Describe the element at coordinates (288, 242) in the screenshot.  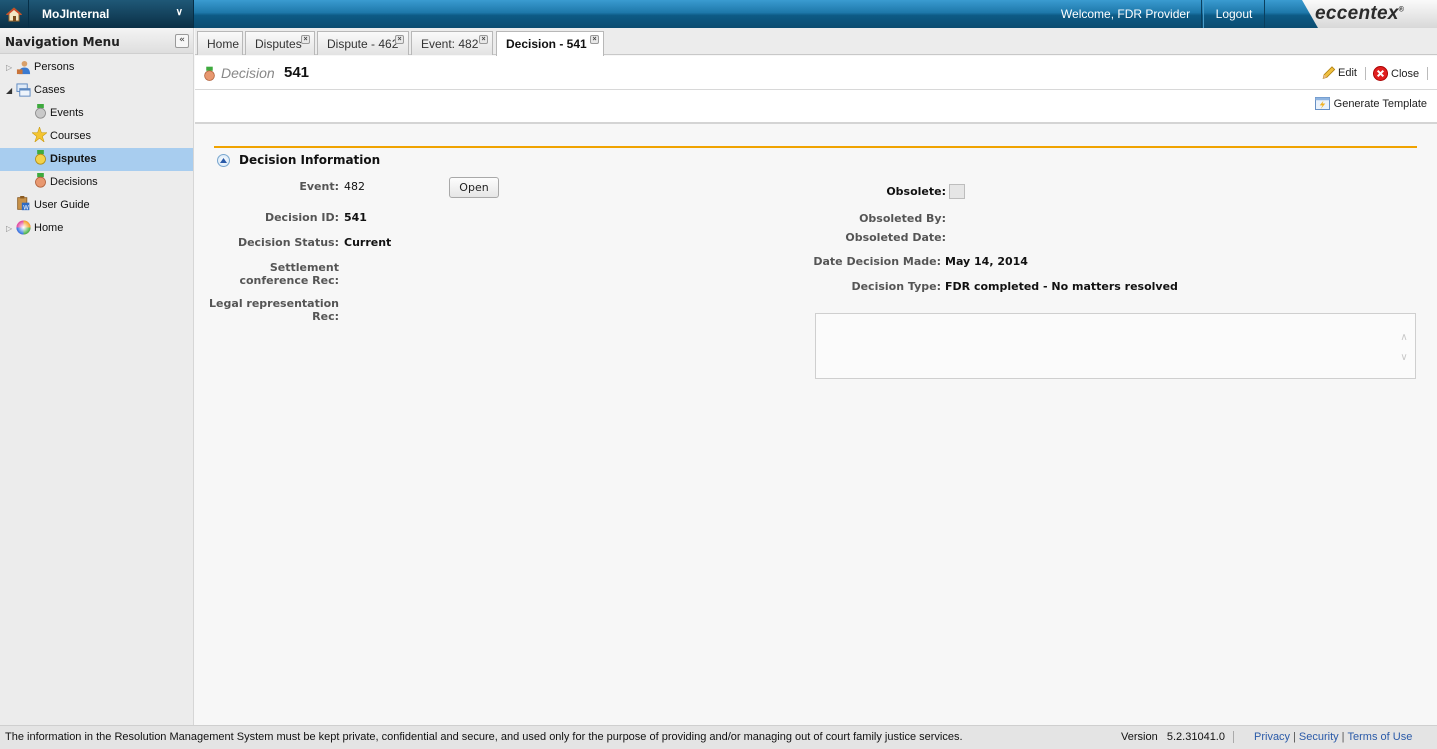
I see `field-label-decision-status: Decision Status:` at that location.